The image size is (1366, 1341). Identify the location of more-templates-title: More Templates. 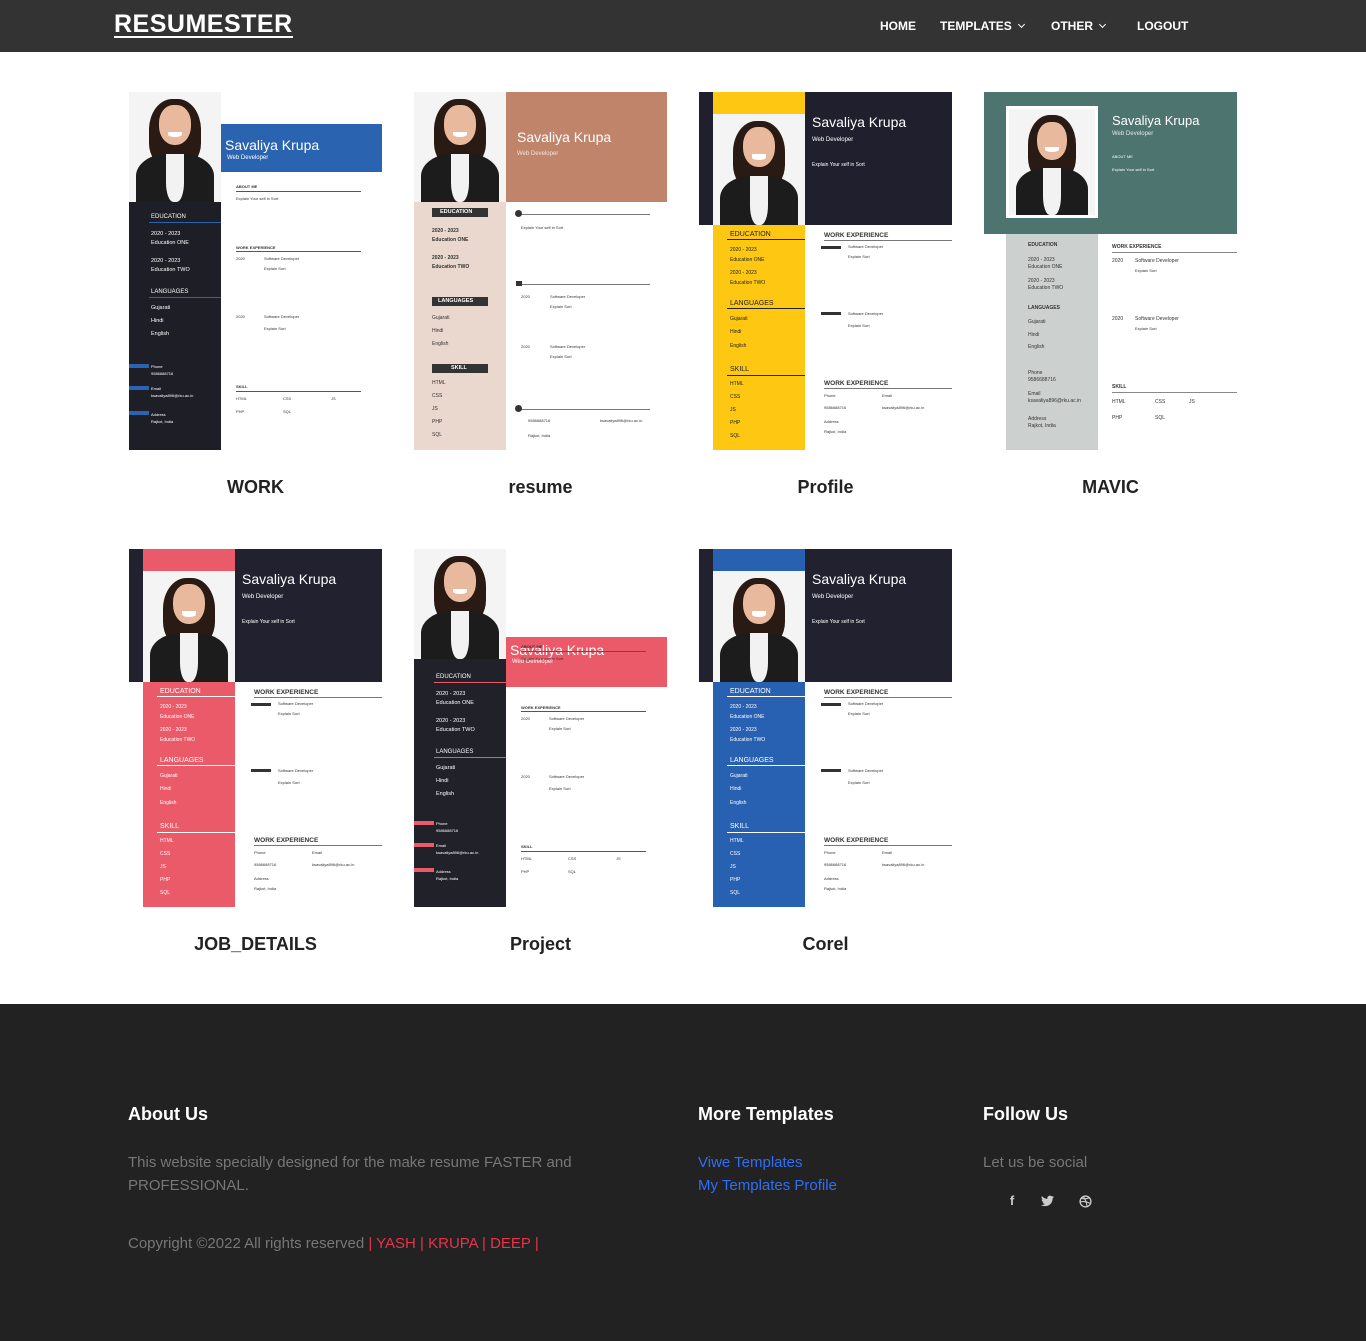
(766, 1114).